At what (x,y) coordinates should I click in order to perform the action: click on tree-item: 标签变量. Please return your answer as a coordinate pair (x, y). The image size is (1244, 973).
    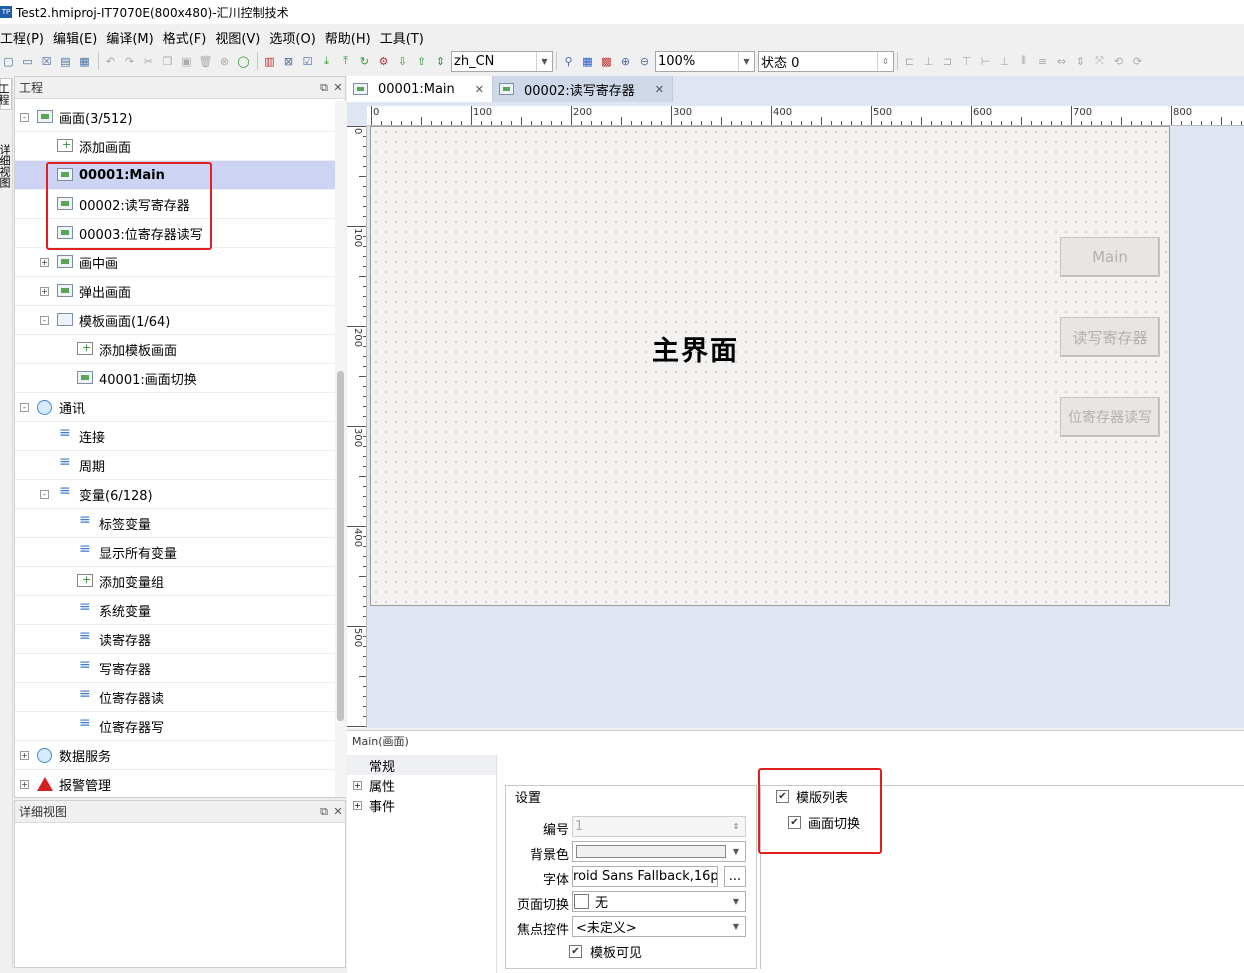
    Looking at the image, I should click on (175, 523).